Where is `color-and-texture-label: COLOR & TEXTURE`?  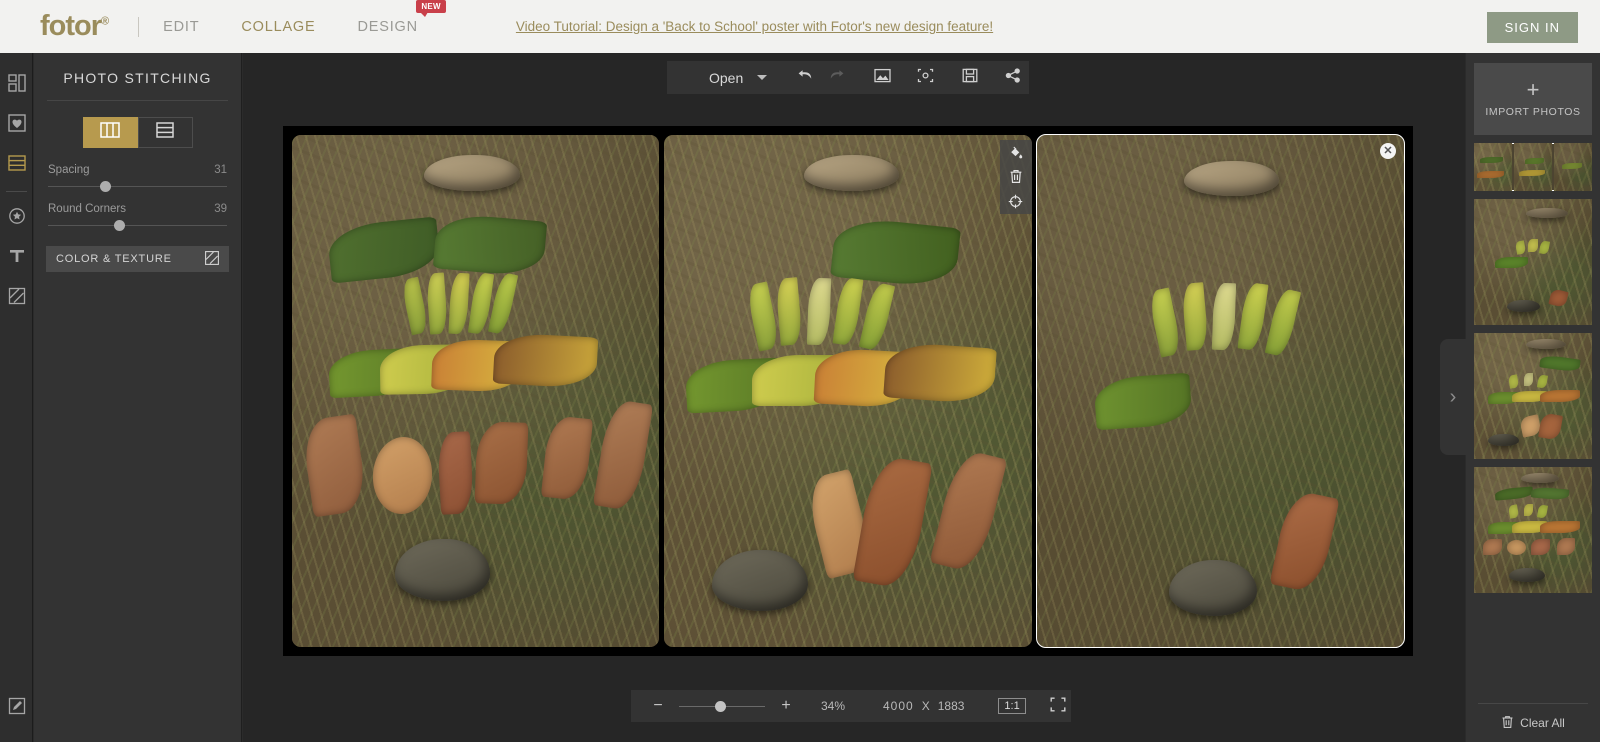
color-and-texture-label: COLOR & TEXTURE is located at coordinates (114, 259).